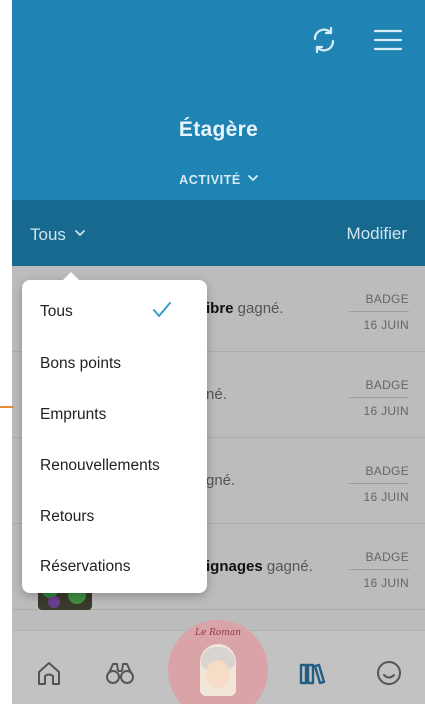  I want to click on filter-selected-label: Tous, so click(48, 234).